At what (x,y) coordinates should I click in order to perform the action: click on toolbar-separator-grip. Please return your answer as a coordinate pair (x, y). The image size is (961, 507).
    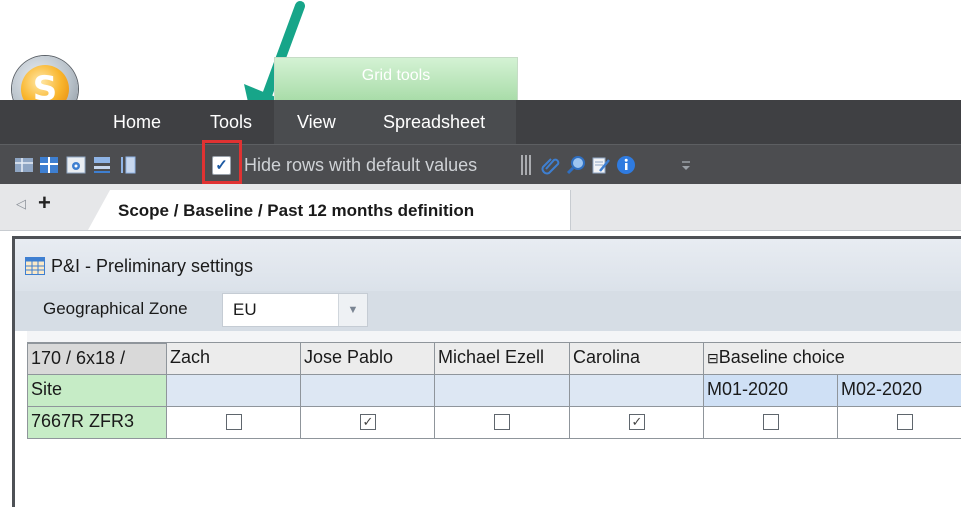
    Looking at the image, I should click on (526, 165).